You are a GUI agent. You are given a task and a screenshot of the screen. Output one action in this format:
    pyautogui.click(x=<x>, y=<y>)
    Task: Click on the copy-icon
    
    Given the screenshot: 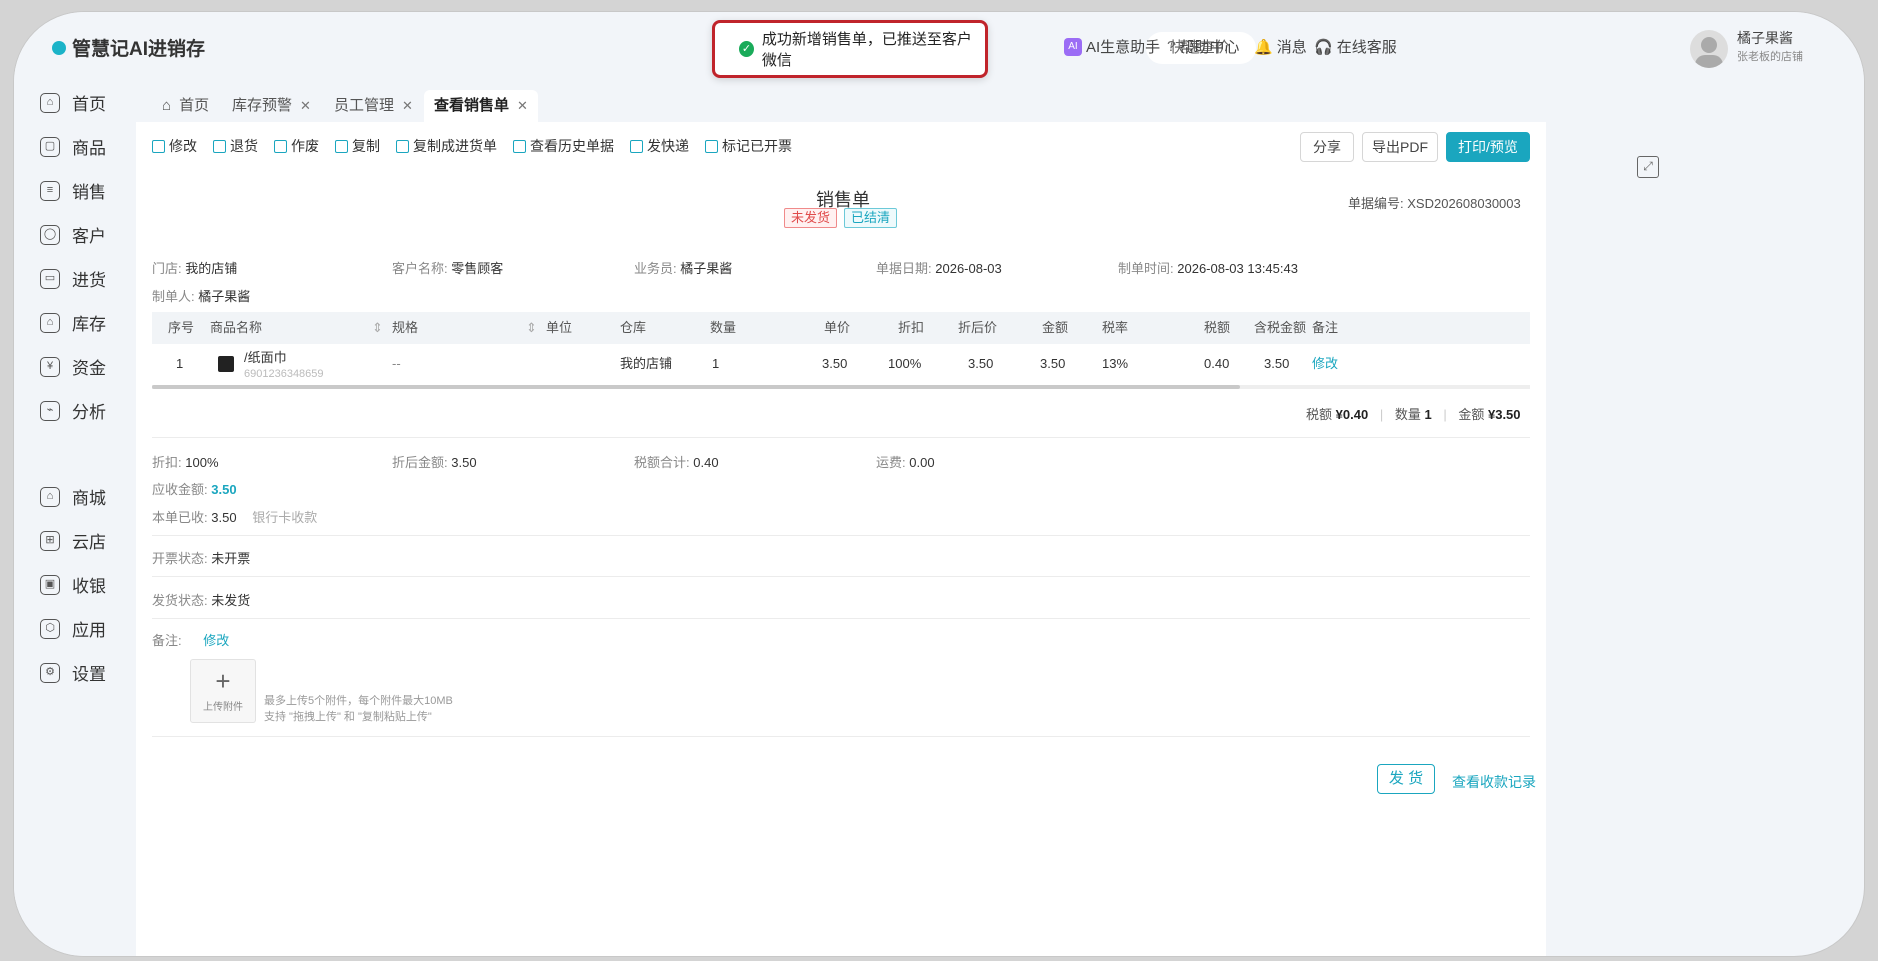 What is the action you would take?
    pyautogui.click(x=341, y=146)
    